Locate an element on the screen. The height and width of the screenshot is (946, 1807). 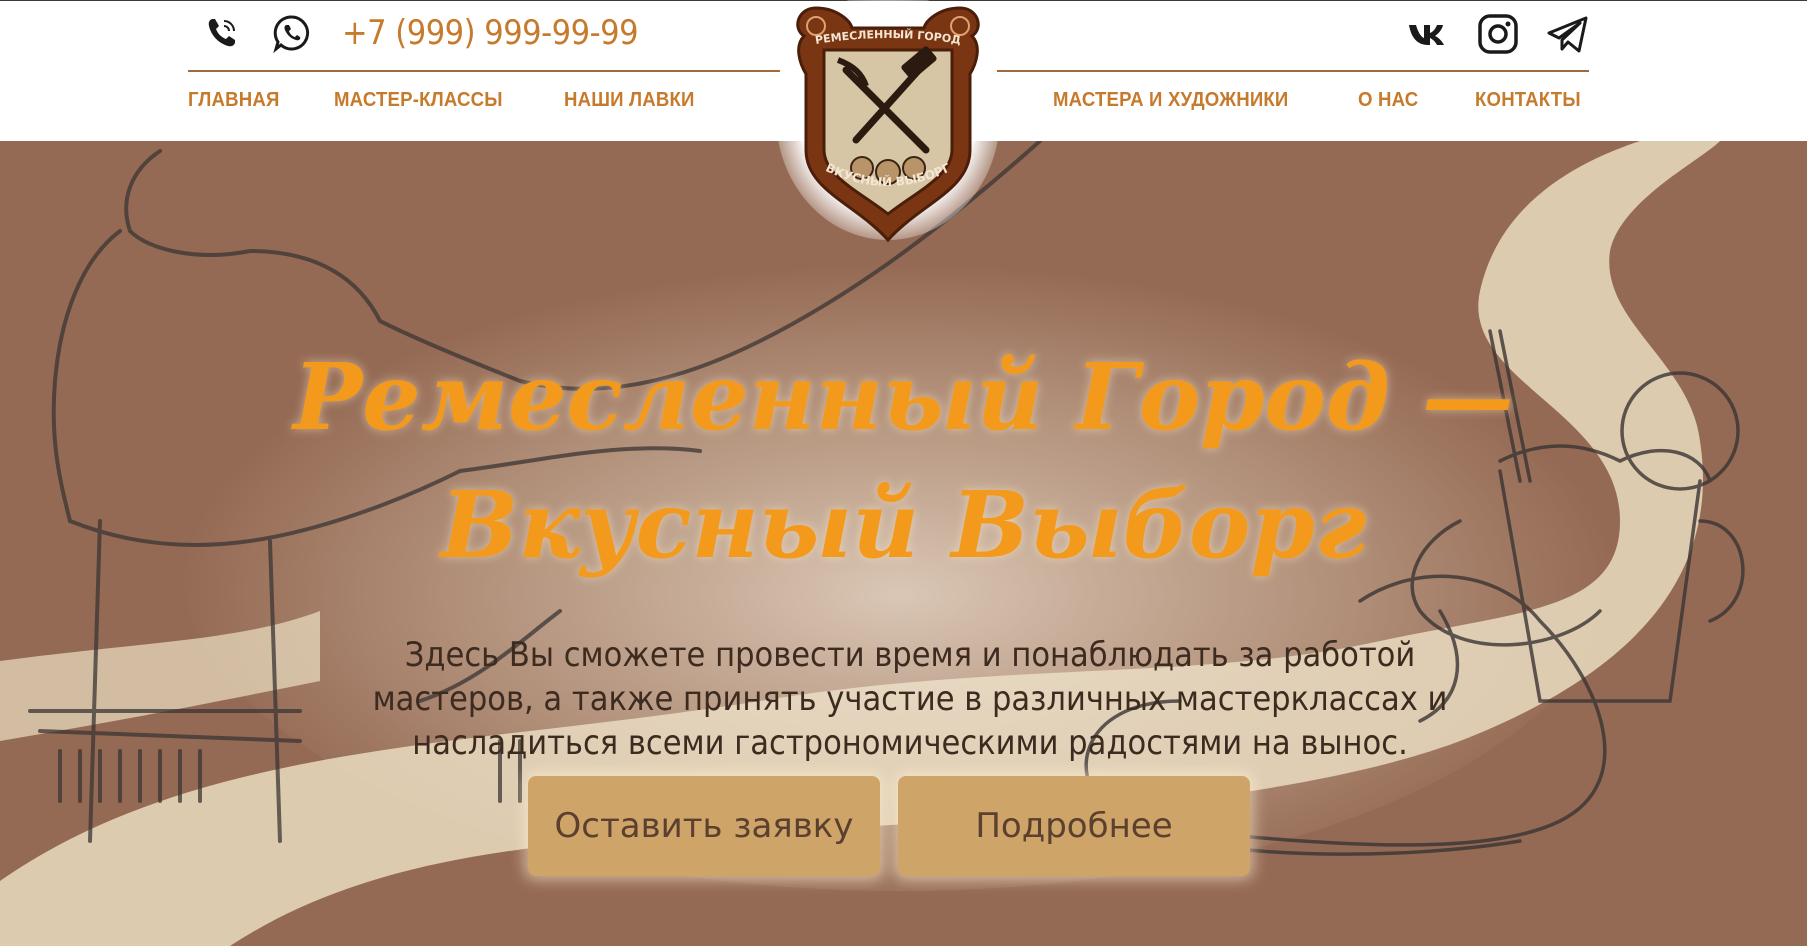
nav-item-shops: НАШИ ЛАВКИ is located at coordinates (629, 100).